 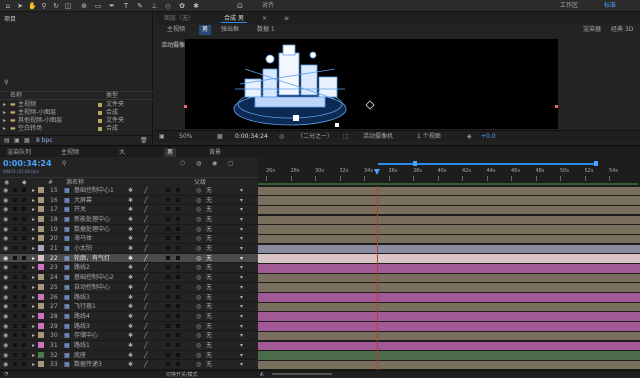 What do you see at coordinates (27, 163) in the screenshot?
I see `timeline-timecode: 0:00:34:24` at bounding box center [27, 163].